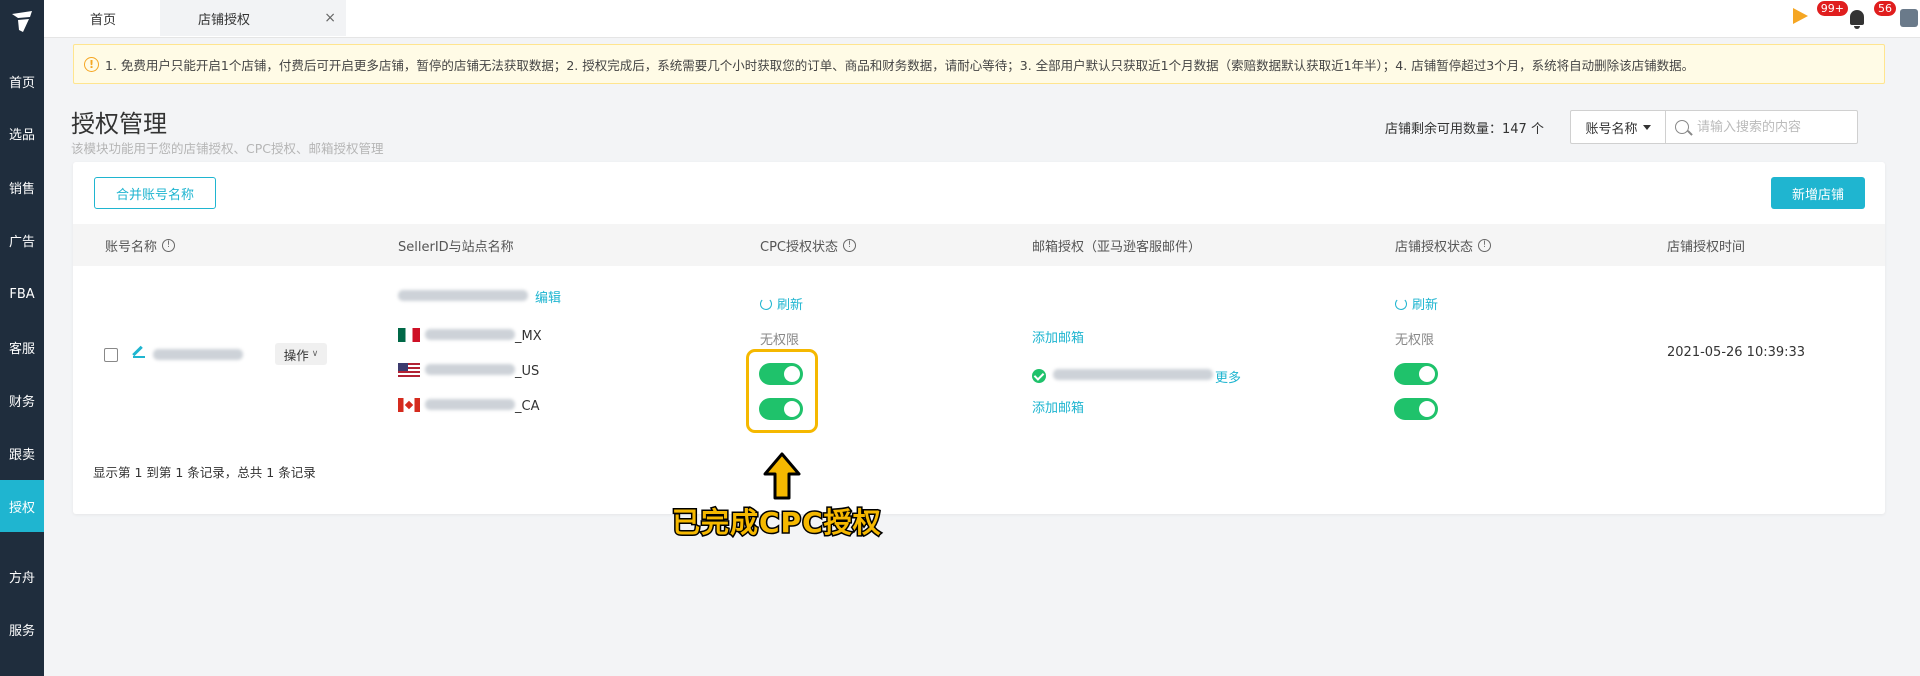  I want to click on search-select-label: 账号名称, so click(1611, 129).